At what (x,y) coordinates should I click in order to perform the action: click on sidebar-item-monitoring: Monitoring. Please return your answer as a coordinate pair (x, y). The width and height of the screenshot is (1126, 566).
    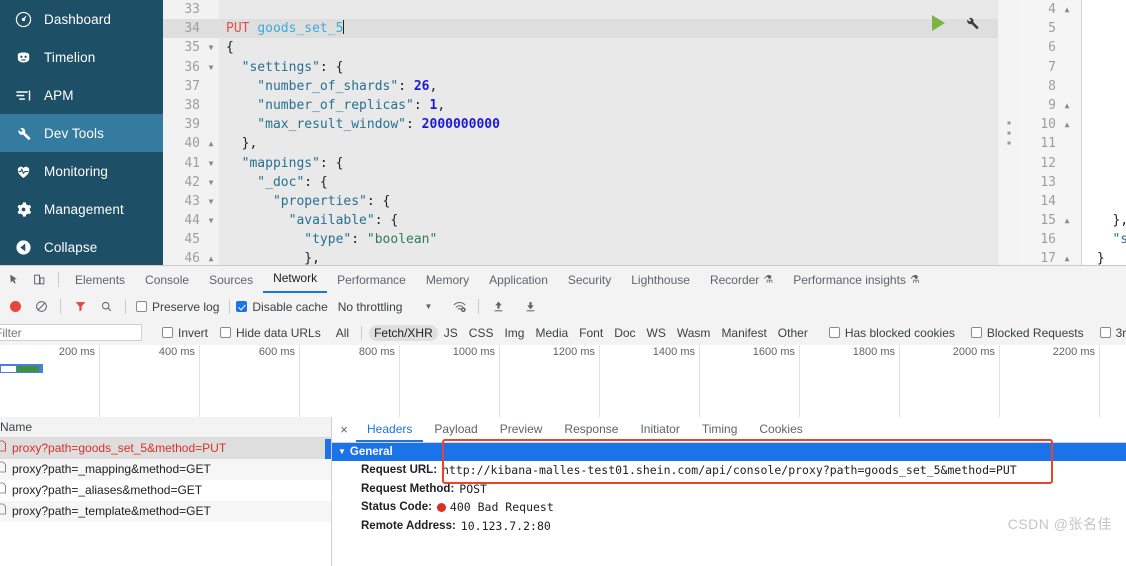
    Looking at the image, I should click on (81, 171).